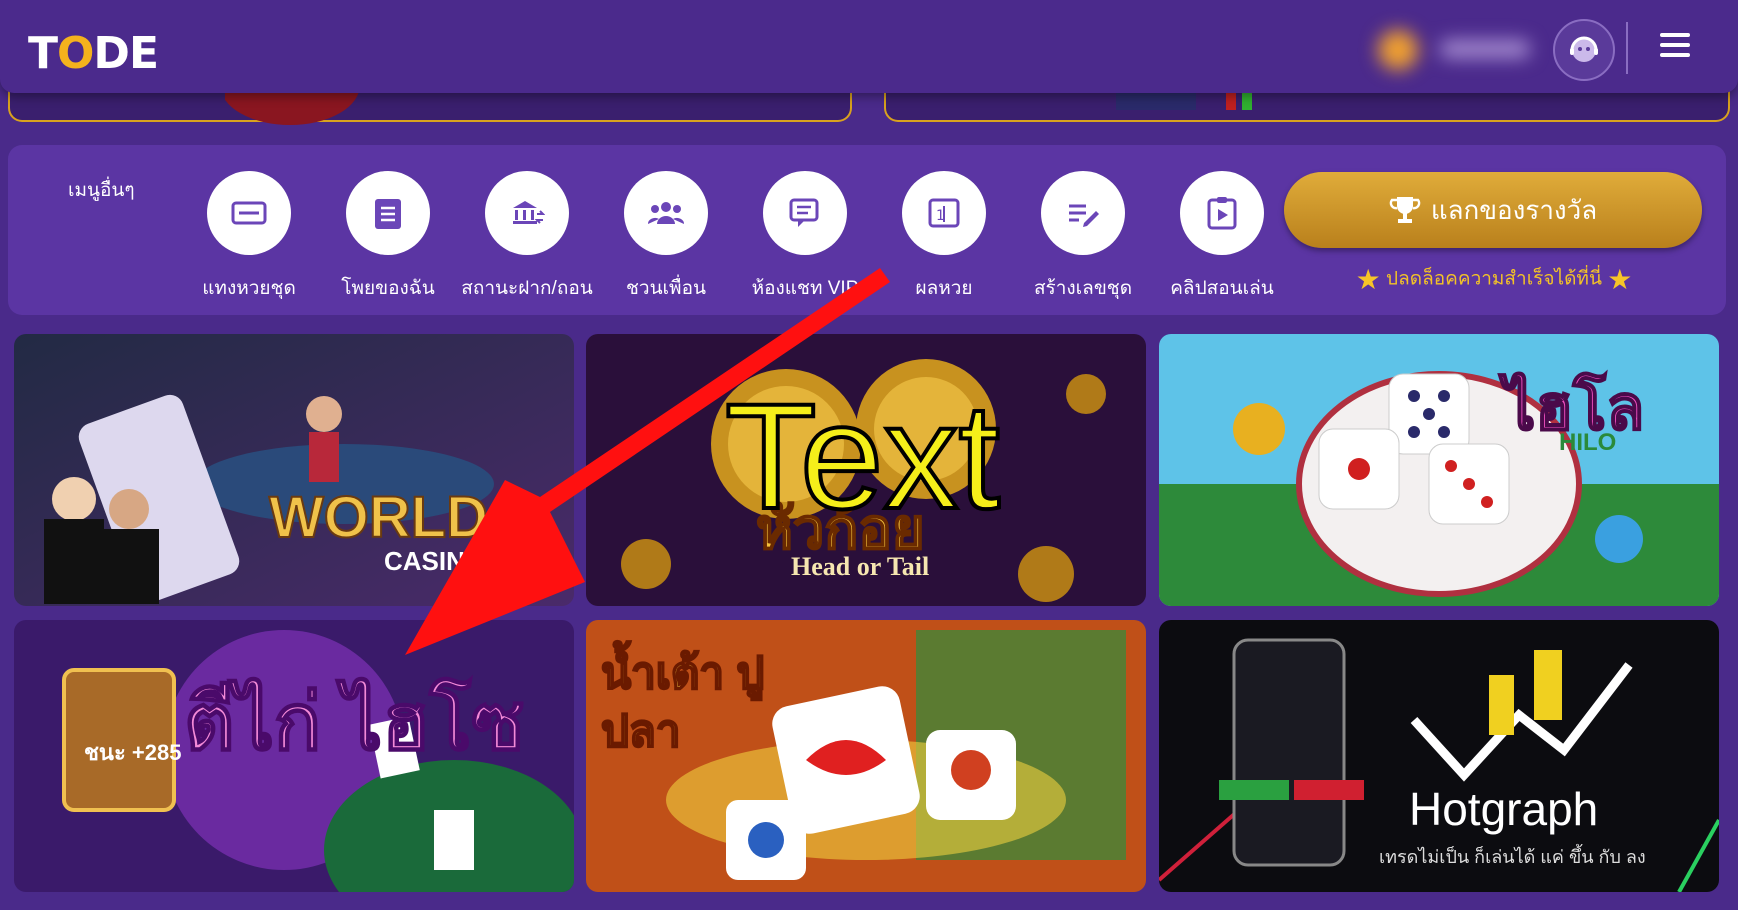 This screenshot has width=1738, height=910. What do you see at coordinates (527, 288) in the screenshot?
I see `menu-label: สถานะฝาก/ถอน` at bounding box center [527, 288].